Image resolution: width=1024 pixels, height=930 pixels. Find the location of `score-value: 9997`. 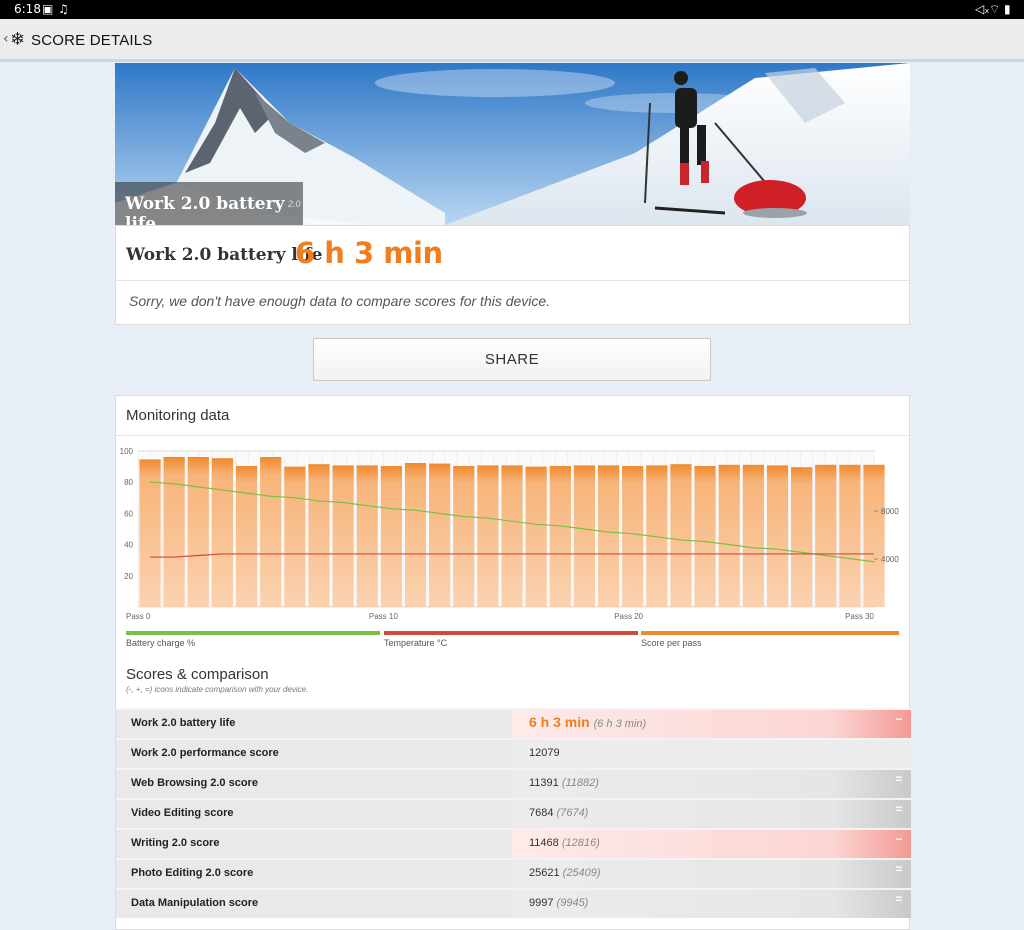

score-value: 9997 is located at coordinates (541, 903).